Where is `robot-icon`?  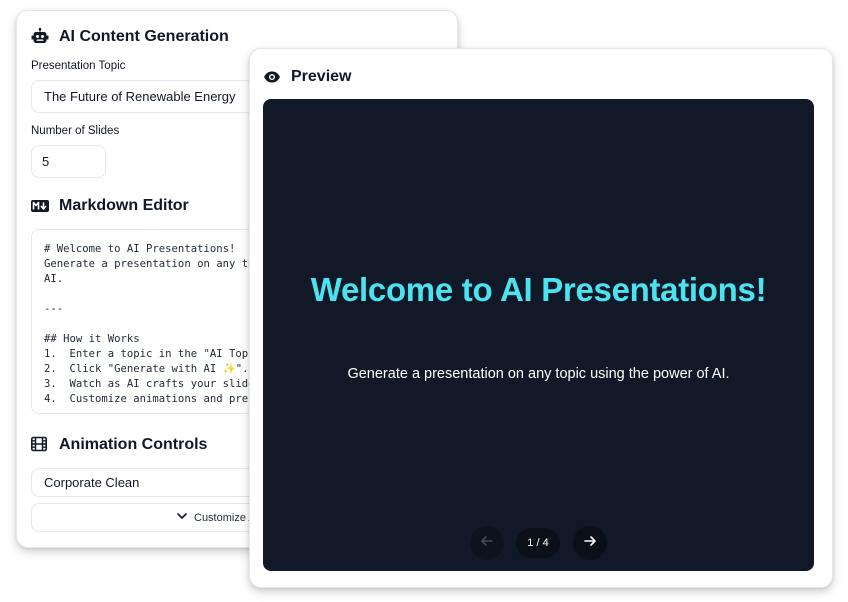 robot-icon is located at coordinates (40, 37).